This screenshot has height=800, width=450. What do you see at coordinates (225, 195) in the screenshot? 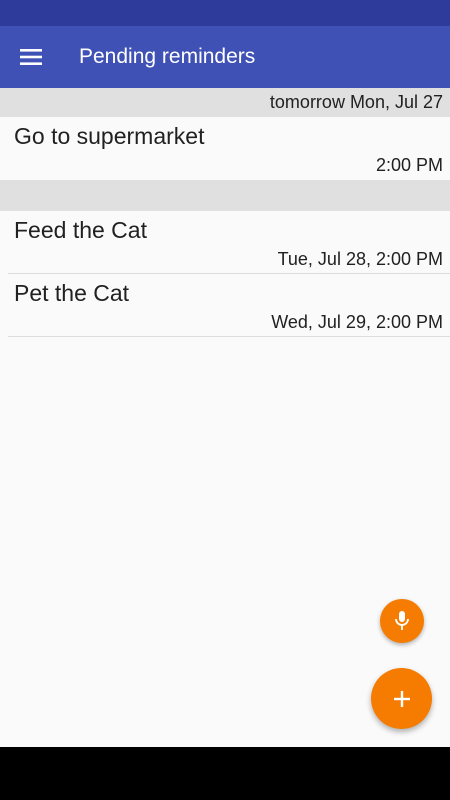
I see `section-header-later` at bounding box center [225, 195].